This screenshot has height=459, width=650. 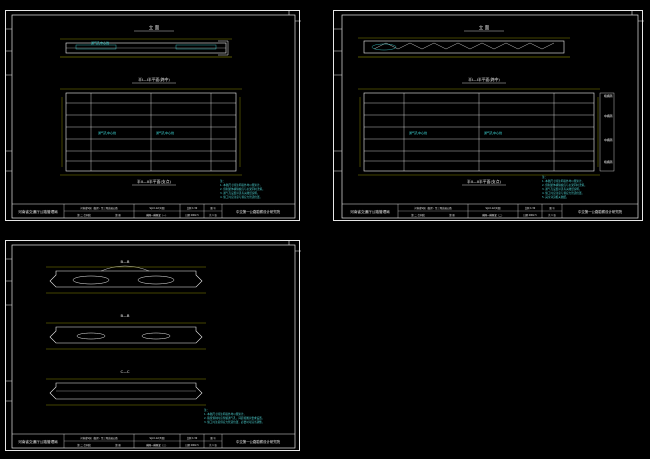 What do you see at coordinates (494, 208) in the screenshot?
I see `drawing-number: SJ-IX-12(2)图` at bounding box center [494, 208].